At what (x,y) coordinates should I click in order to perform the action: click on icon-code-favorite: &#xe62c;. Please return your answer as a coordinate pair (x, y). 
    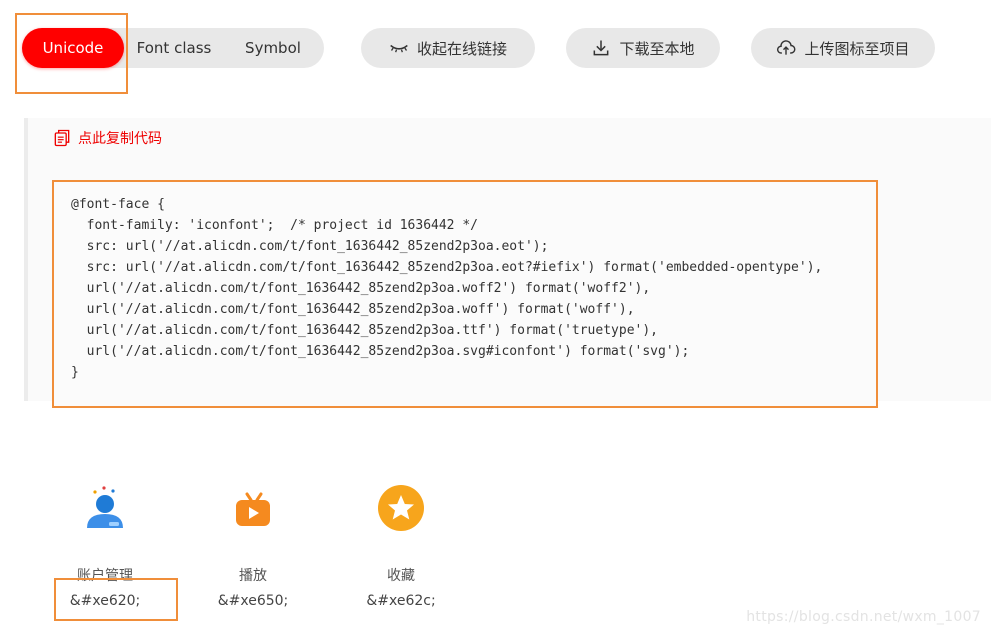
    Looking at the image, I should click on (401, 601).